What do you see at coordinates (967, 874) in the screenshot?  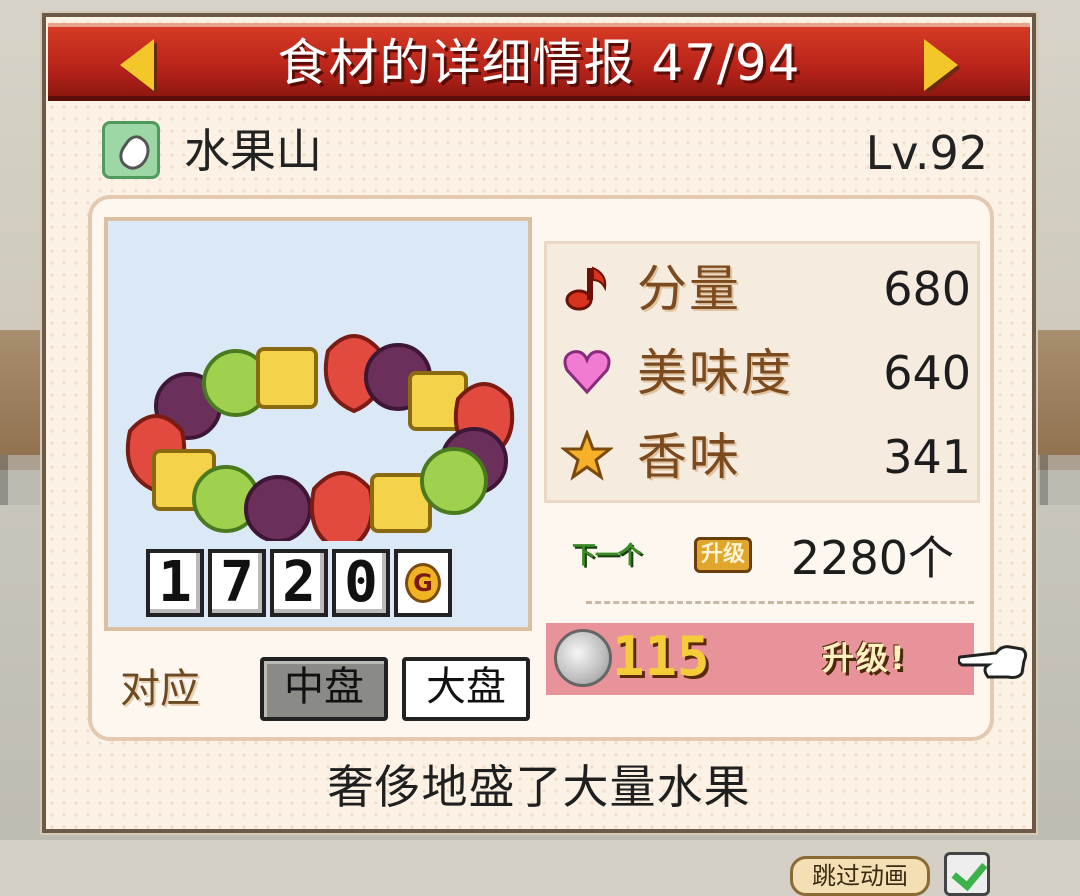 I see `checkmark-icon` at bounding box center [967, 874].